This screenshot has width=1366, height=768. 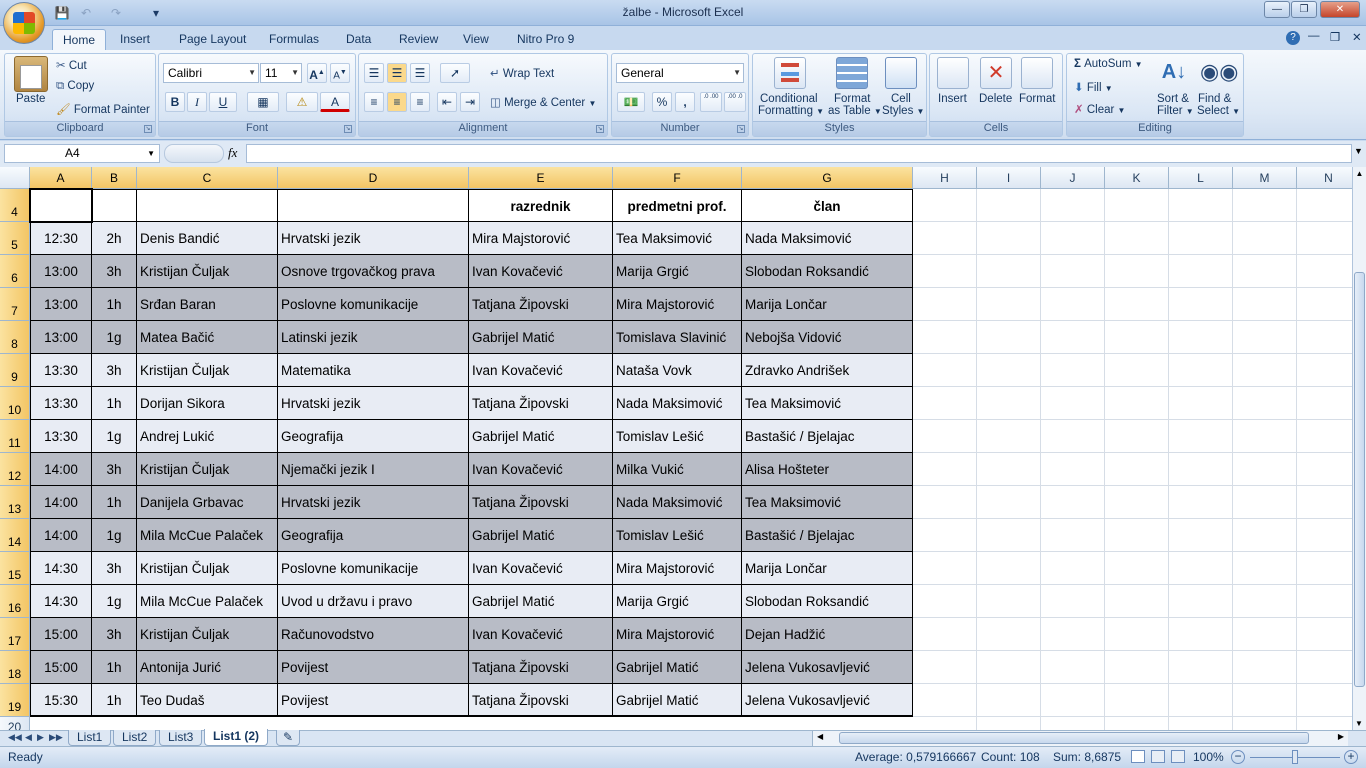 I want to click on table-cell: Antonija Jurić, so click(x=207, y=667).